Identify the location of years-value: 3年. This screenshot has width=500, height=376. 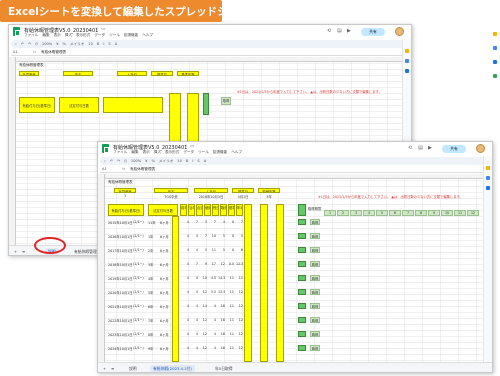
(269, 196).